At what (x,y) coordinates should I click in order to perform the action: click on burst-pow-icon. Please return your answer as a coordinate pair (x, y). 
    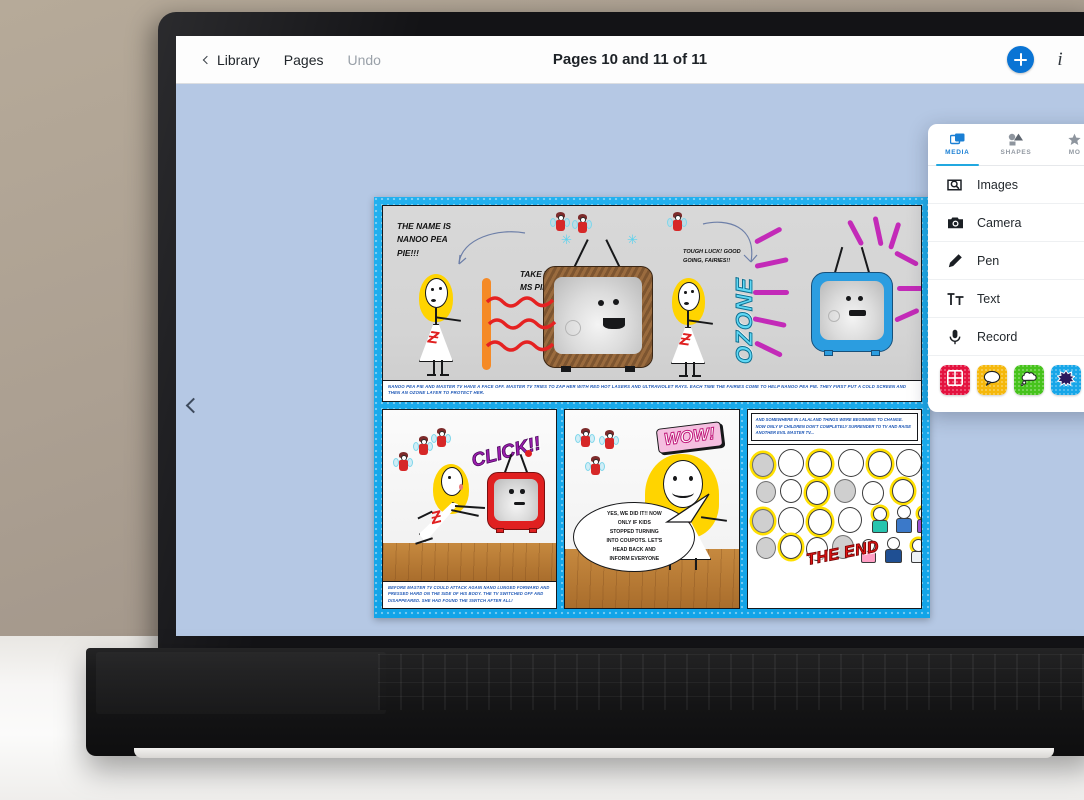
    Looking at the image, I should click on (1066, 379).